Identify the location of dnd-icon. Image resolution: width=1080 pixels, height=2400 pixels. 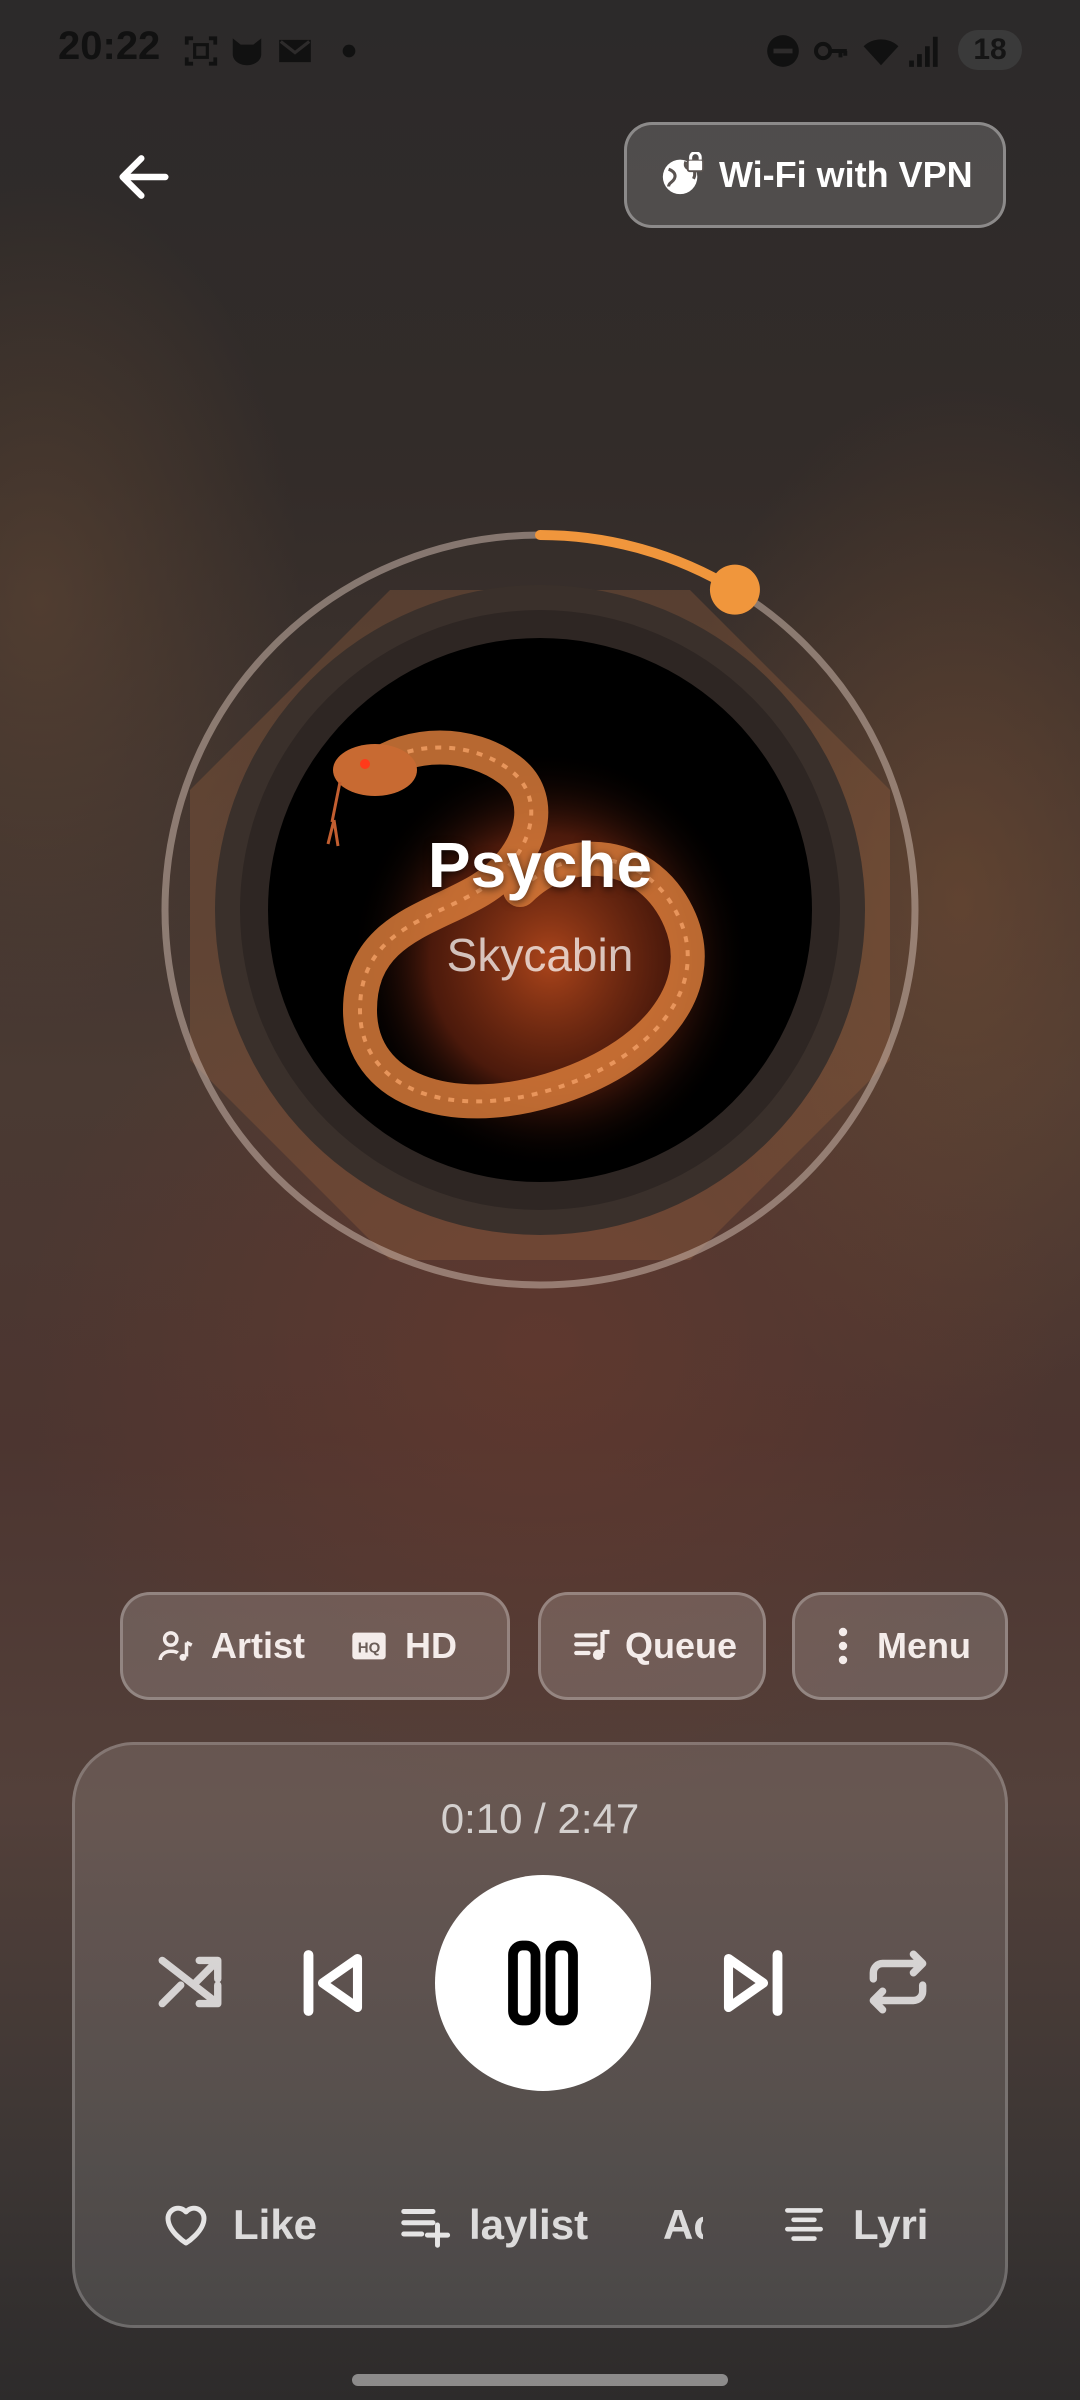
(783, 51).